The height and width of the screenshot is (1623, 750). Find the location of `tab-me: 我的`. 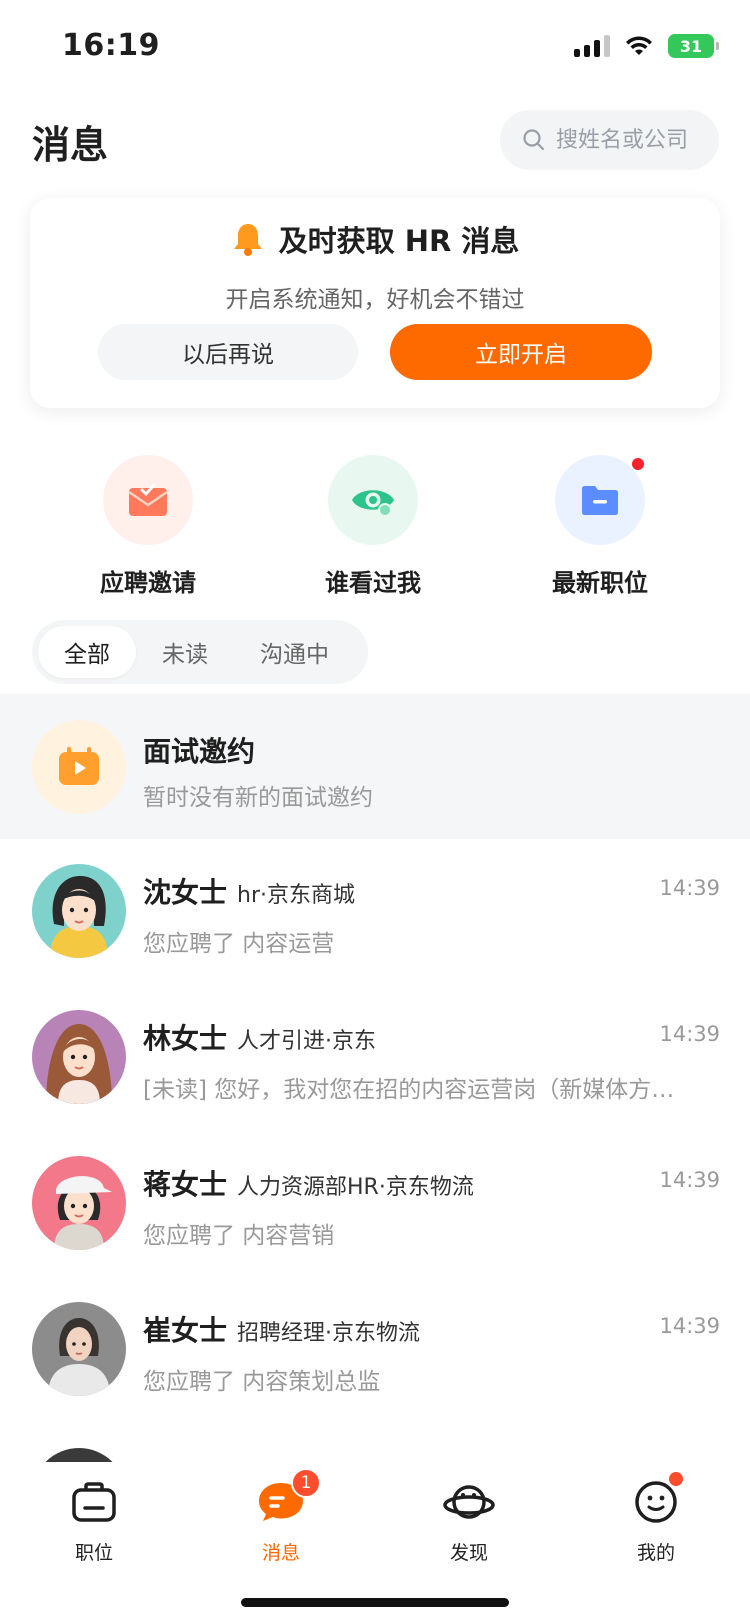

tab-me: 我的 is located at coordinates (656, 1518).